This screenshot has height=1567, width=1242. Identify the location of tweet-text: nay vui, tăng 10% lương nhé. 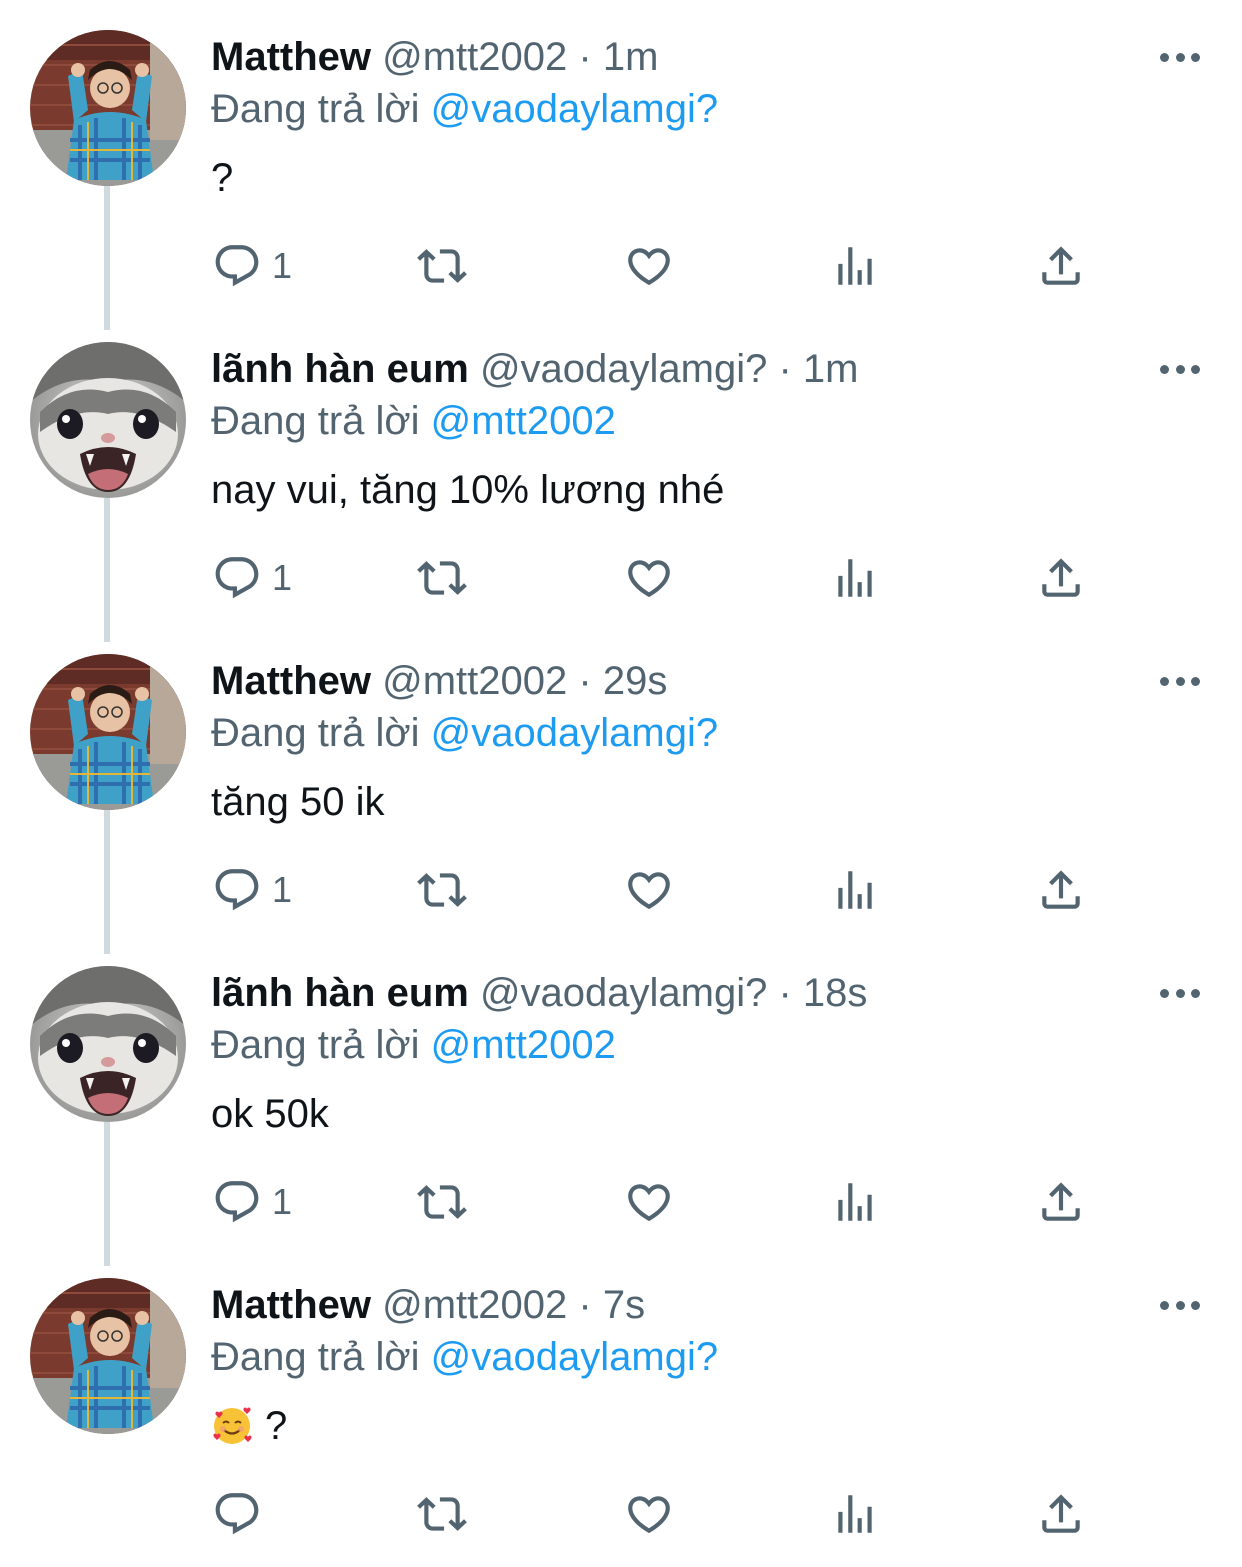
(467, 490).